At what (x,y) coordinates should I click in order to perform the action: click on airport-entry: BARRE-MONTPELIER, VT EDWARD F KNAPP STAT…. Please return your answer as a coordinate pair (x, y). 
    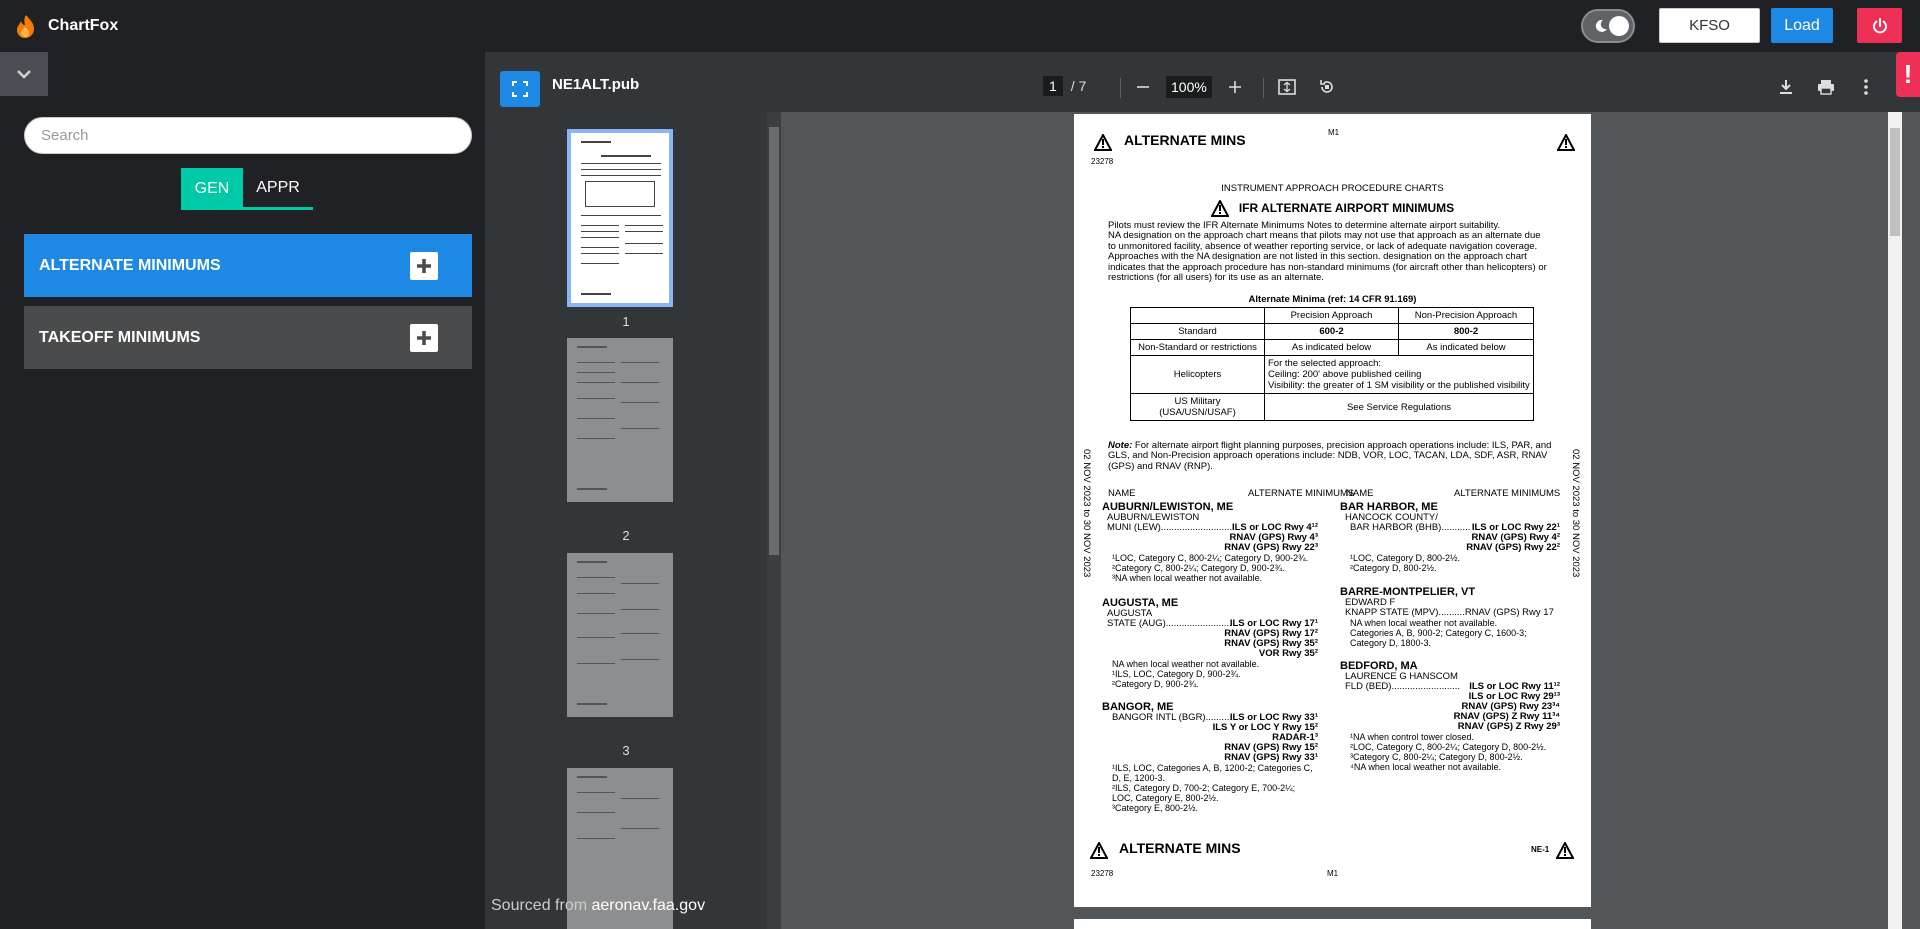
    Looking at the image, I should click on (1447, 617).